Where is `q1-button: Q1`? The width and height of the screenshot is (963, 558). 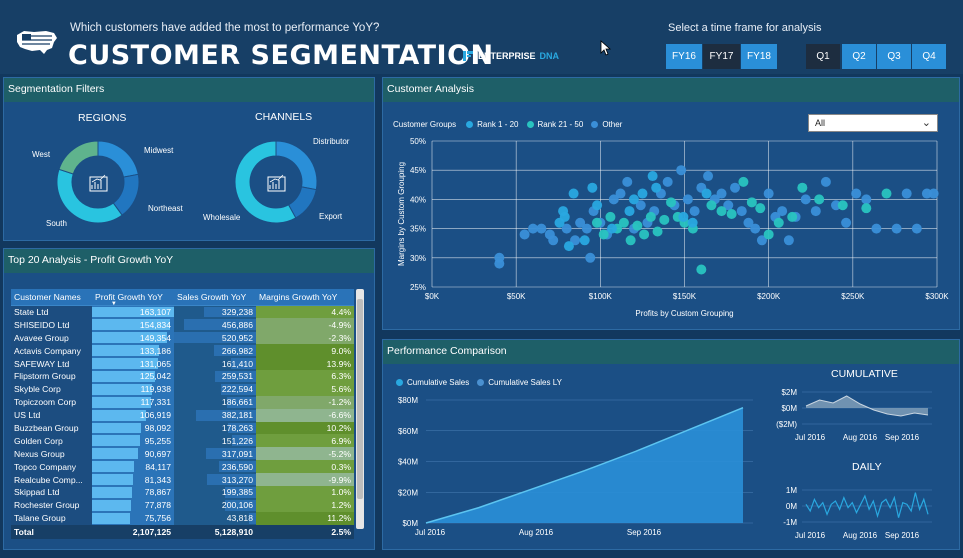
q1-button: Q1 is located at coordinates (823, 56).